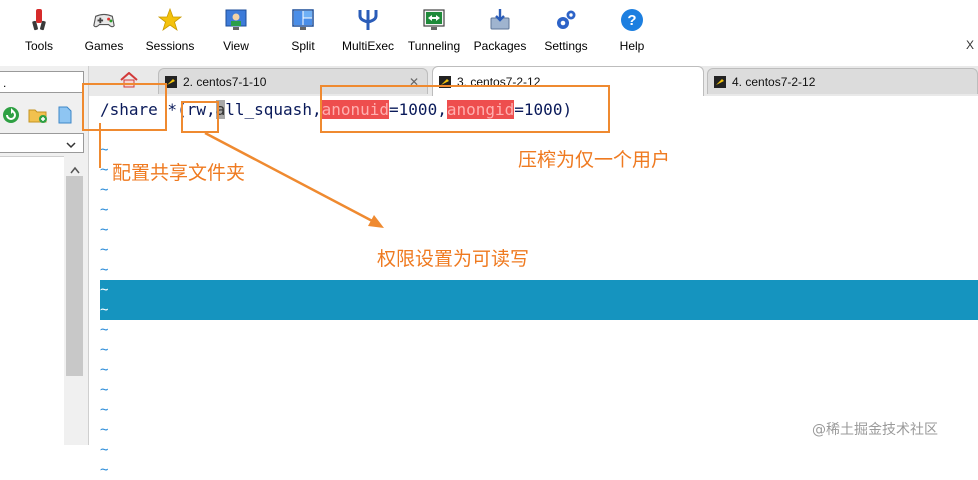 The image size is (978, 480). I want to click on annotation-permission: 权限设置为可读写, so click(453, 259).